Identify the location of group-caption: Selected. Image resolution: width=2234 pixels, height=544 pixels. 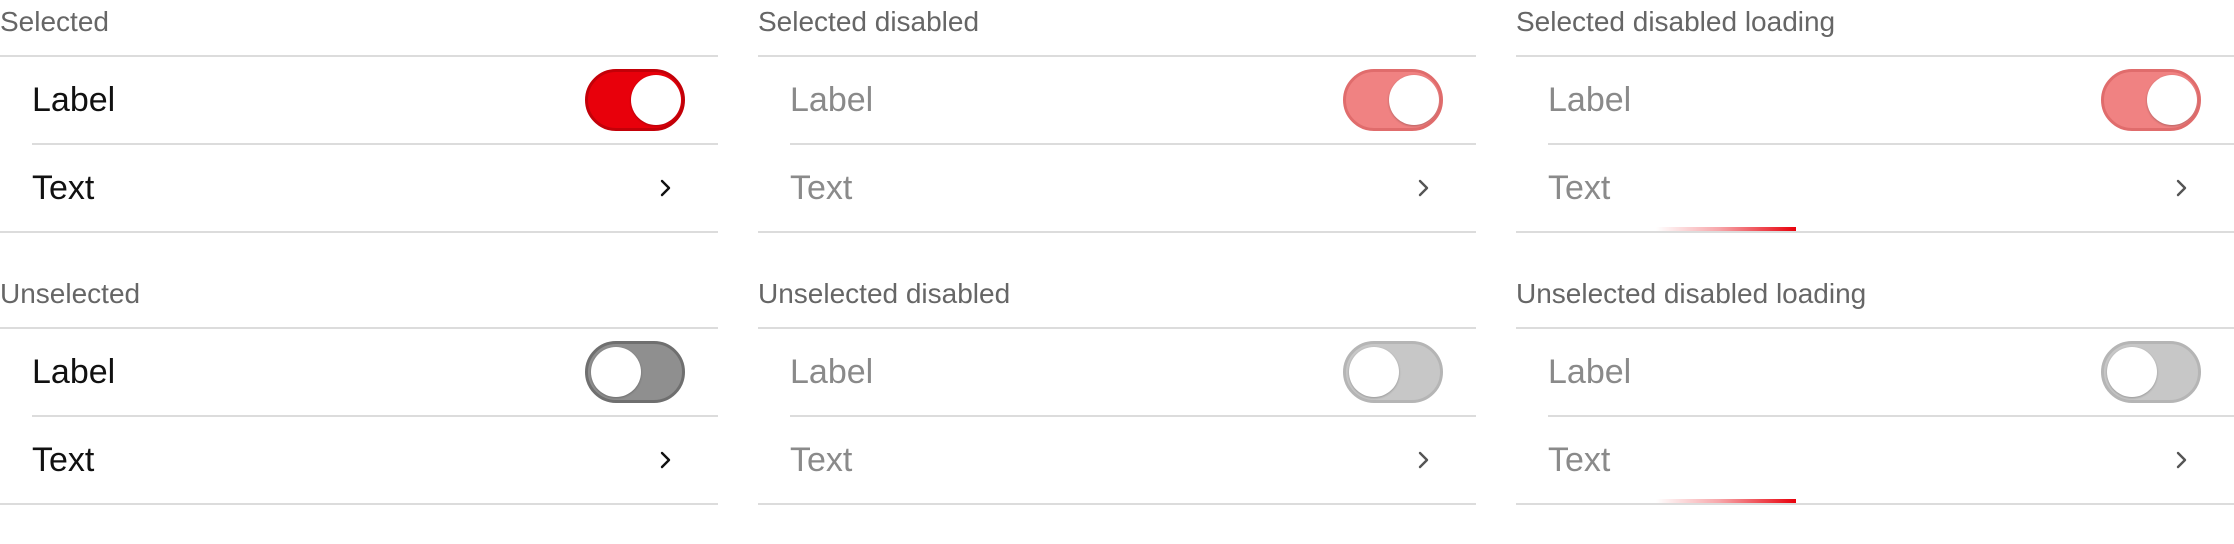
(54, 21).